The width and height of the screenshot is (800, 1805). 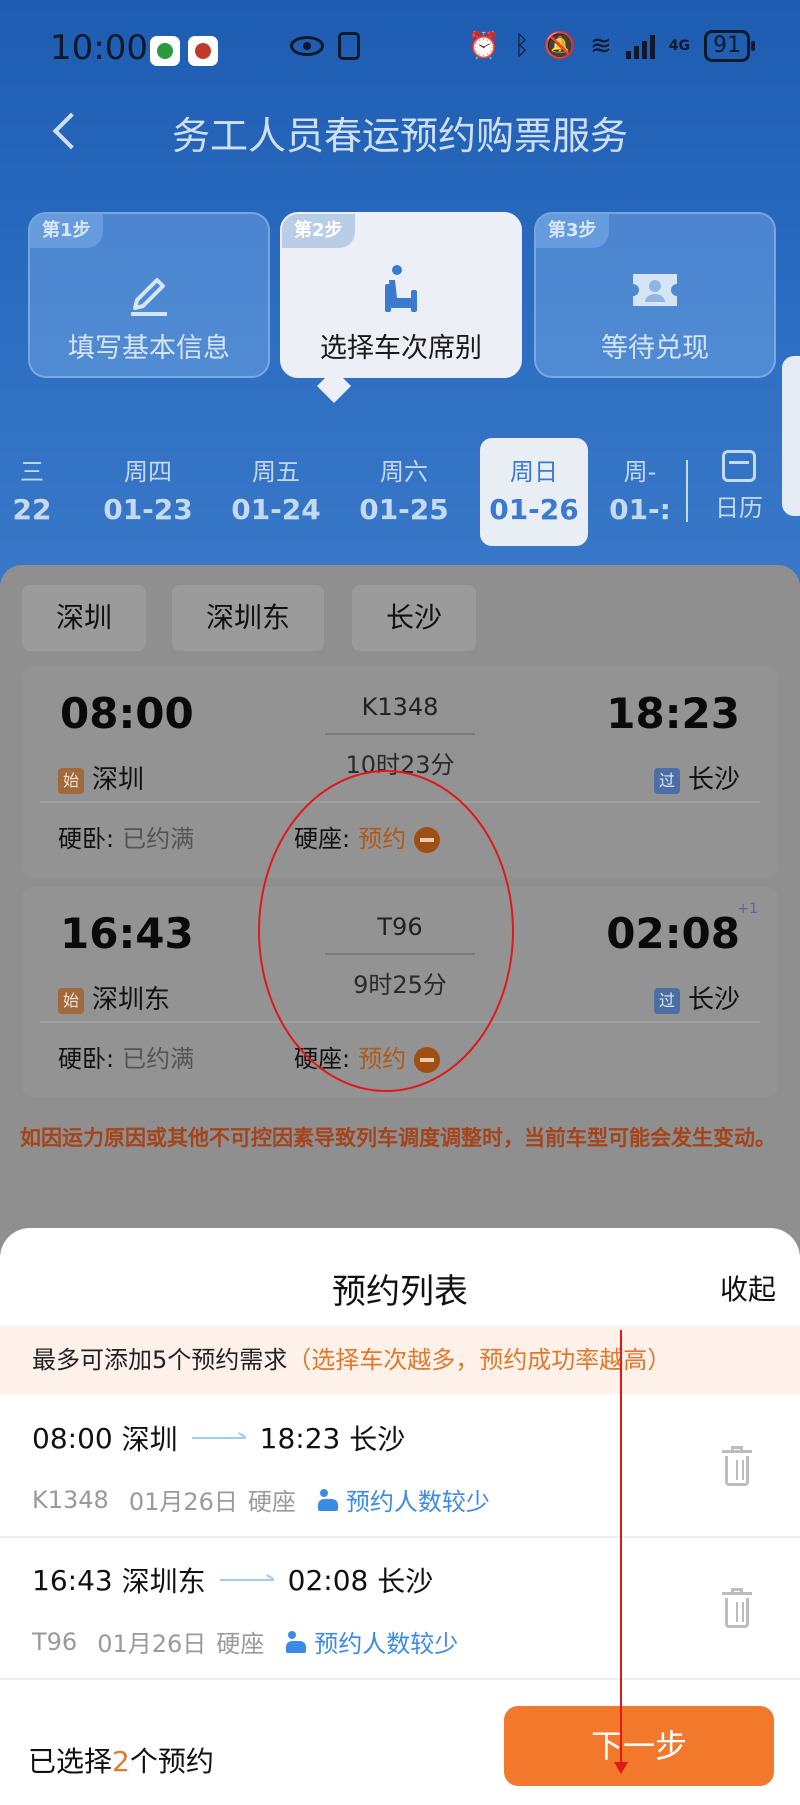 What do you see at coordinates (401, 288) in the screenshot?
I see `seat-icon` at bounding box center [401, 288].